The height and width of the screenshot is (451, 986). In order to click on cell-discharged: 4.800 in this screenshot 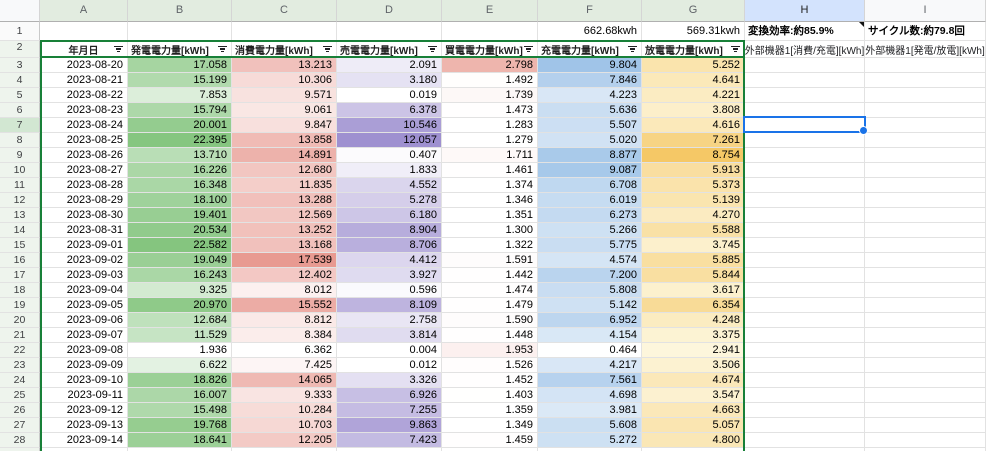, I will do `click(693, 440)`.